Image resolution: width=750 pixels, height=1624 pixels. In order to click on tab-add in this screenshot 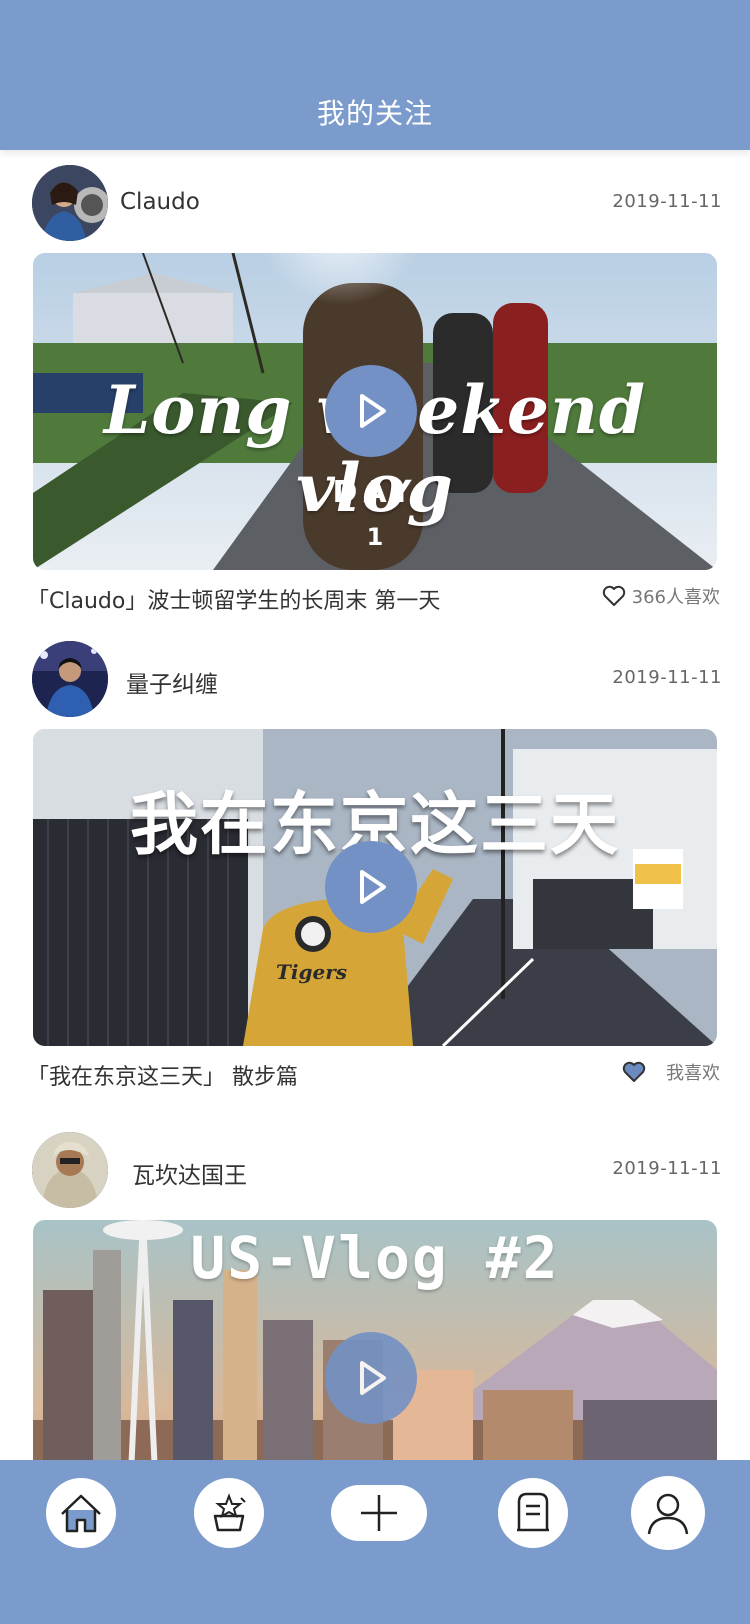, I will do `click(379, 1513)`.